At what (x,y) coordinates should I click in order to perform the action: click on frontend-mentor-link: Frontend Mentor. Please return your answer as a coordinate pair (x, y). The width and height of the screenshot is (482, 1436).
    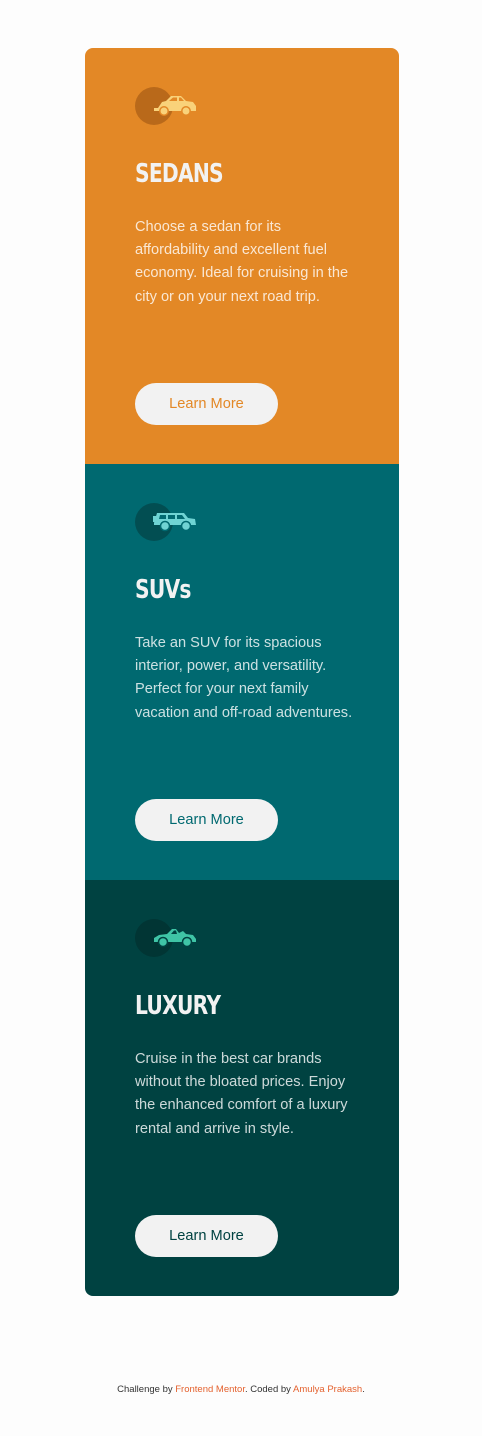
    Looking at the image, I should click on (210, 1389).